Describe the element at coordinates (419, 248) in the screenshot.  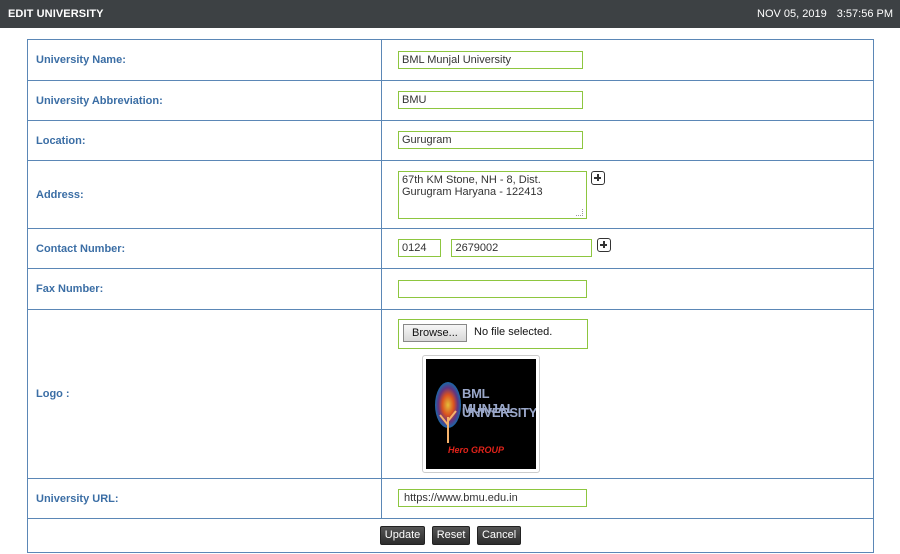
I see `contact-code-input: 0124` at that location.